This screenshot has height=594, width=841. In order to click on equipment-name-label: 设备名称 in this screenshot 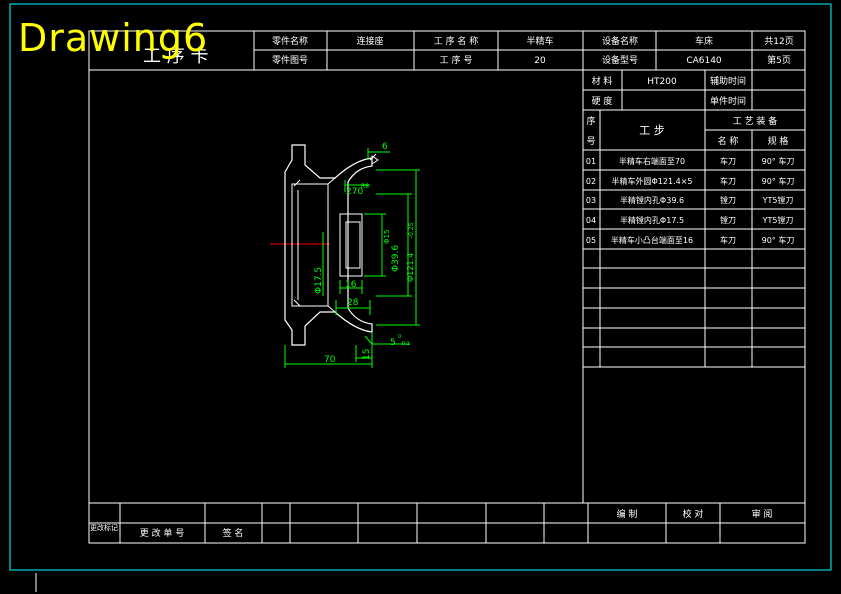, I will do `click(620, 41)`.